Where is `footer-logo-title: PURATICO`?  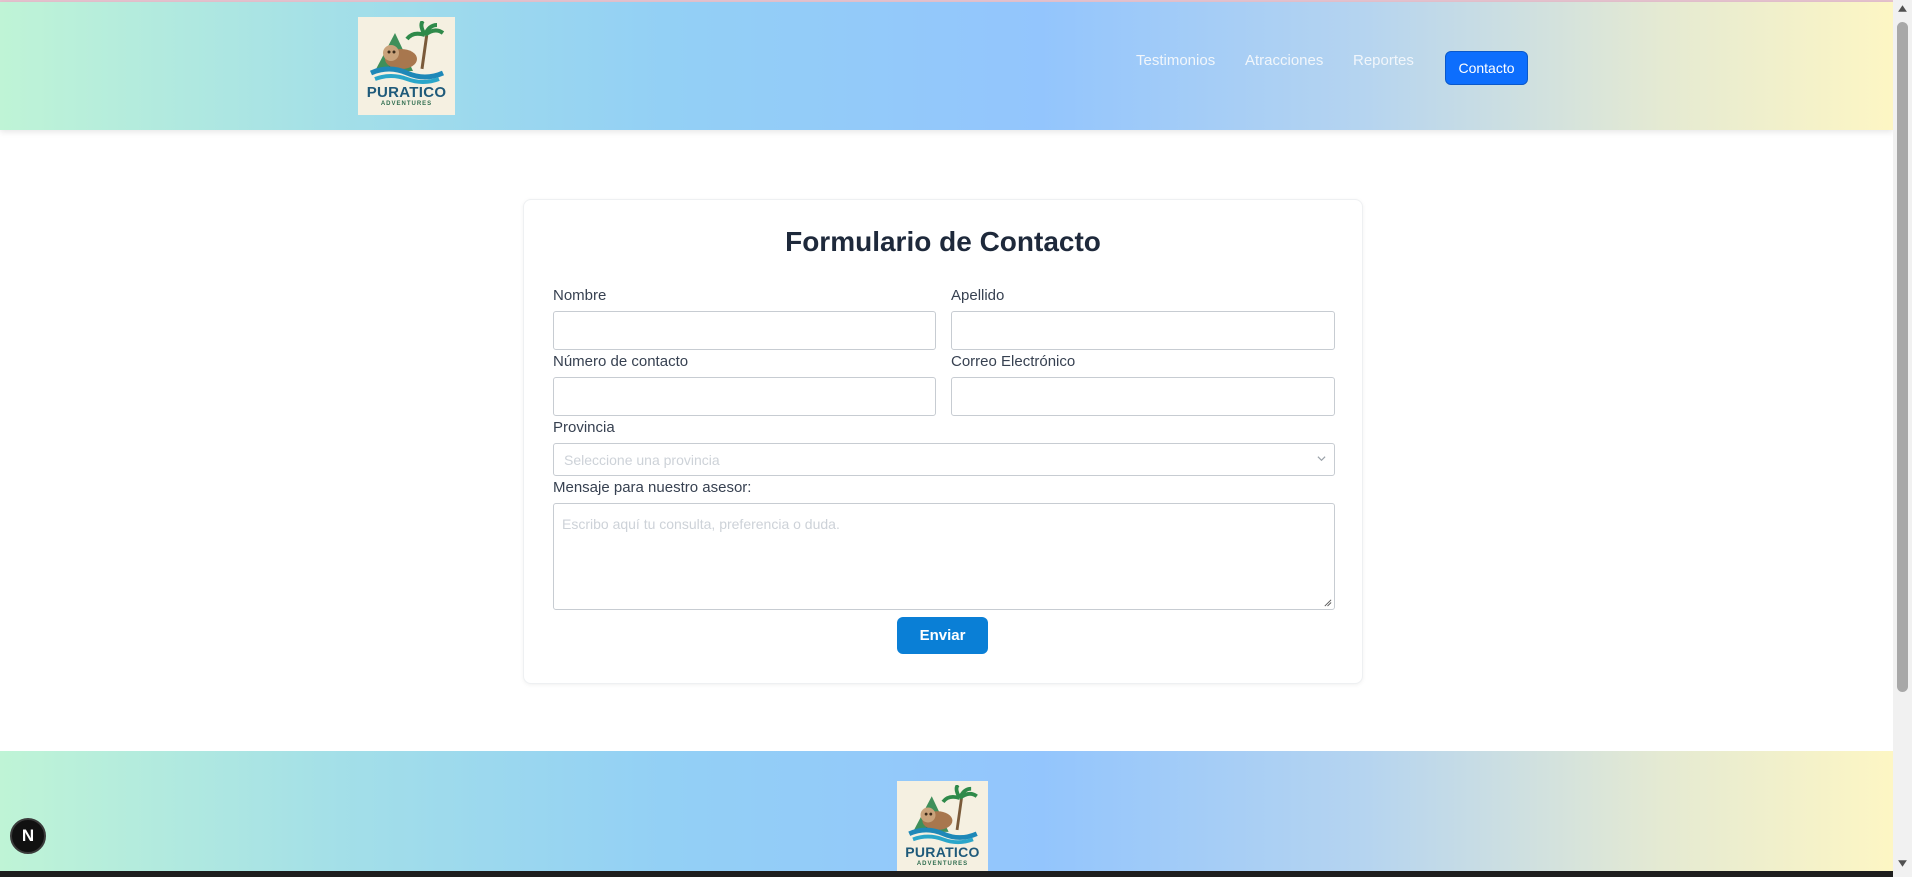 footer-logo-title: PURATICO is located at coordinates (942, 852).